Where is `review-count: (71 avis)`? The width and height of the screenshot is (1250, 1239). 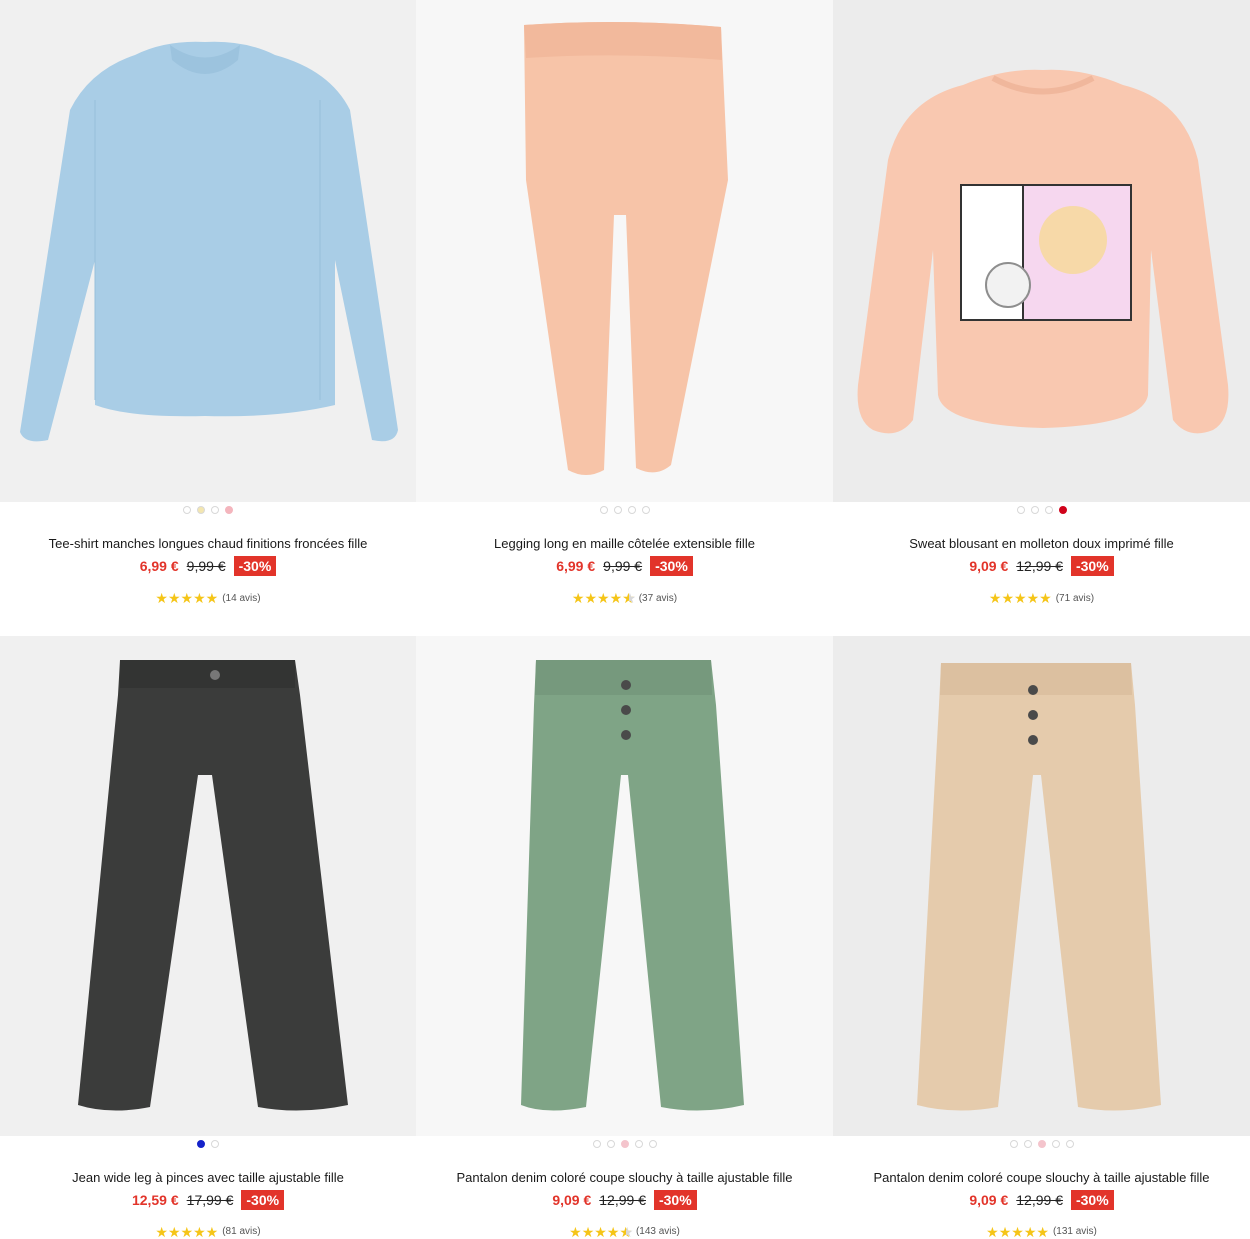
review-count: (71 avis) is located at coordinates (1075, 598).